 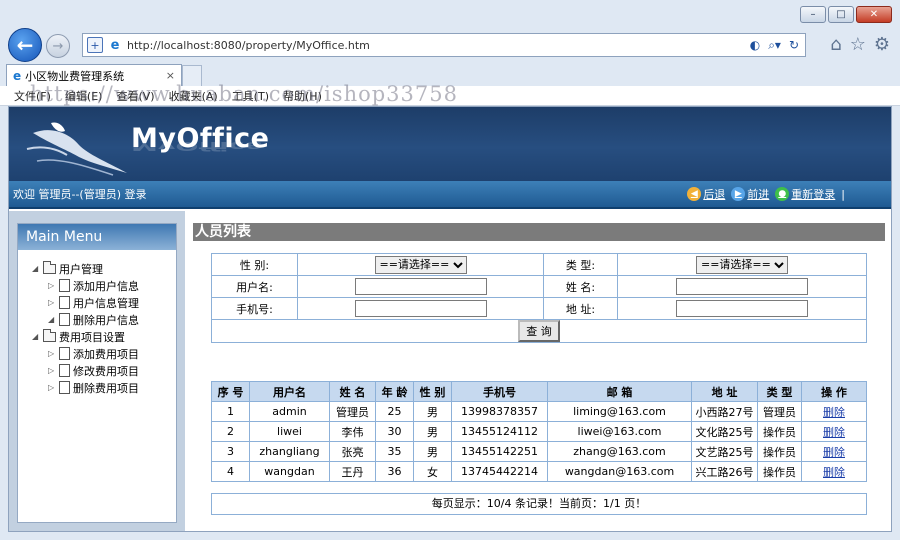 I want to click on tree-item-user-manage: ▷ 用户信息管理, so click(x=104, y=302).